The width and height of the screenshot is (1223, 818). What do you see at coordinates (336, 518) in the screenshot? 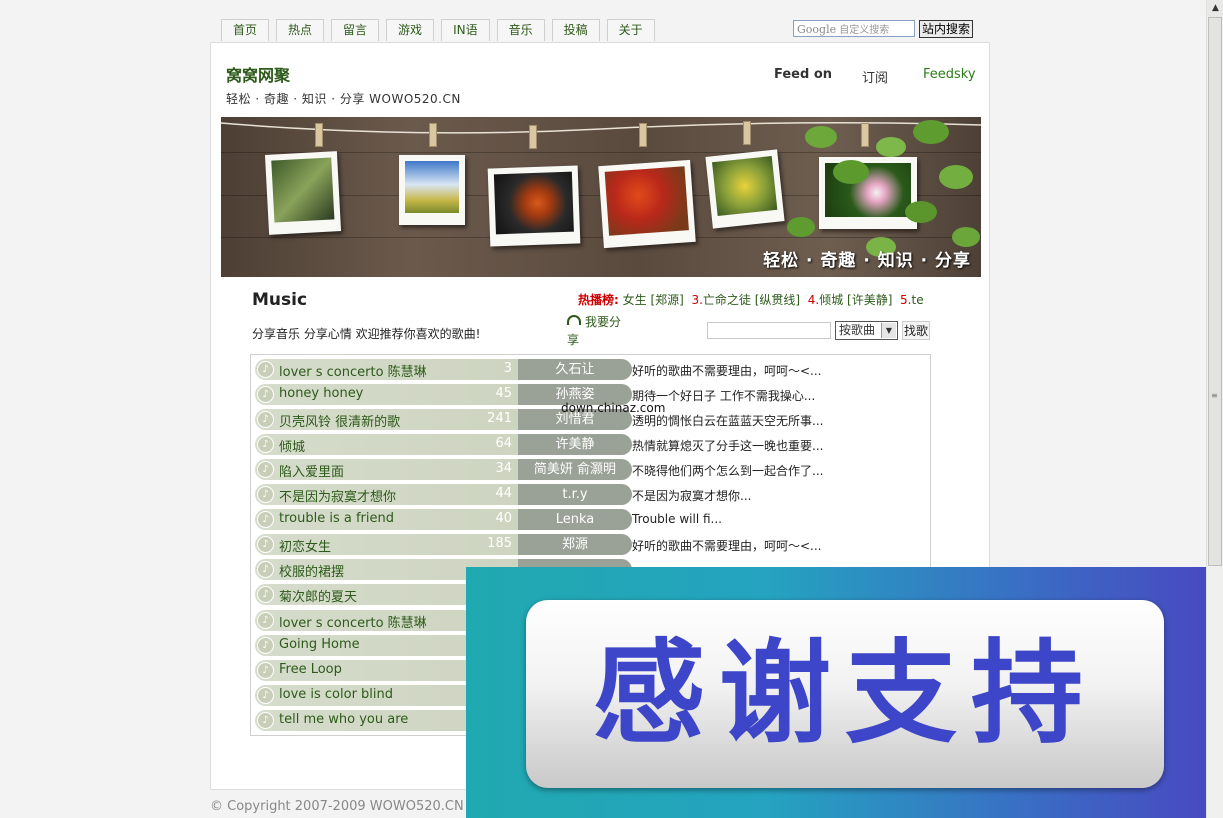
I see `song-name: trouble is a friend` at bounding box center [336, 518].